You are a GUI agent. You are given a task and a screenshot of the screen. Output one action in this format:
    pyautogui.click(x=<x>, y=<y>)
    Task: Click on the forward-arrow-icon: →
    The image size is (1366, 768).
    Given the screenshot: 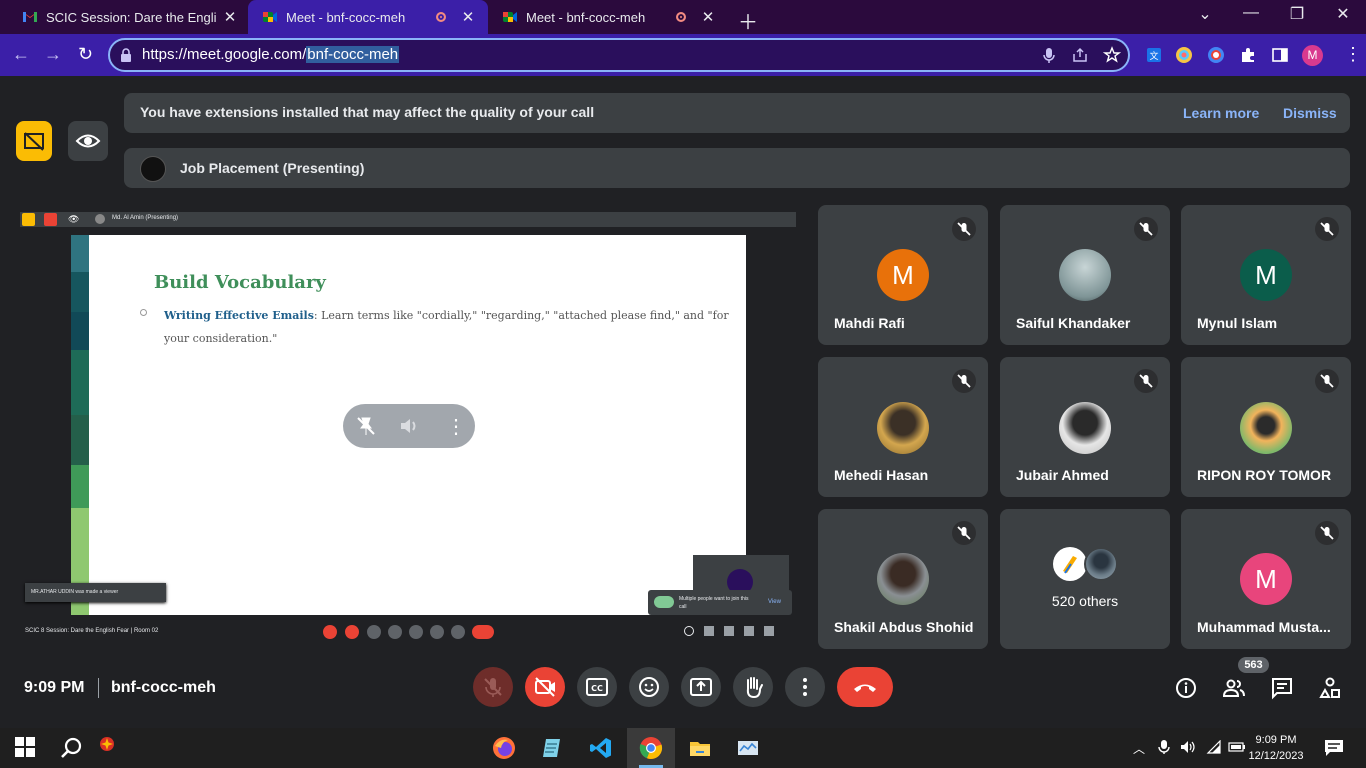 What is the action you would take?
    pyautogui.click(x=53, y=54)
    